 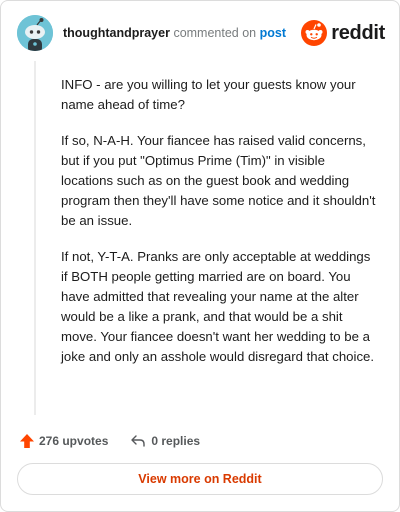 What do you see at coordinates (358, 32) in the screenshot?
I see `brand-wordmark: reddit` at bounding box center [358, 32].